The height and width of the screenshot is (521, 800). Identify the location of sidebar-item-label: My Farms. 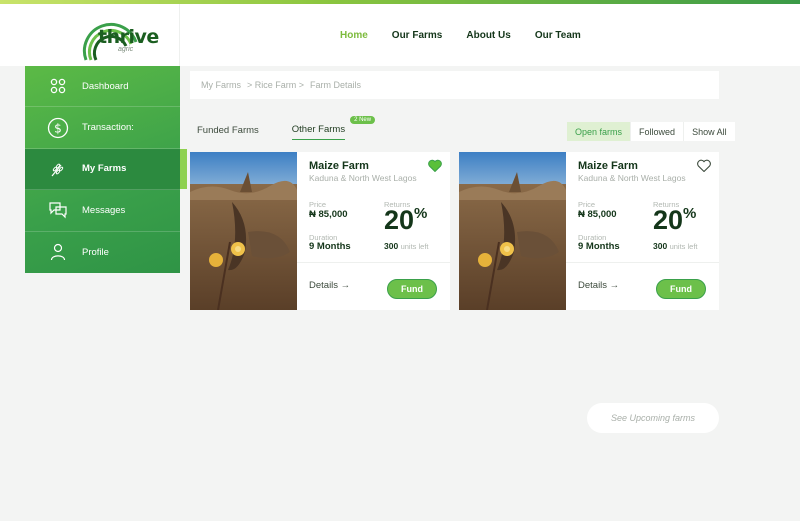
(104, 169).